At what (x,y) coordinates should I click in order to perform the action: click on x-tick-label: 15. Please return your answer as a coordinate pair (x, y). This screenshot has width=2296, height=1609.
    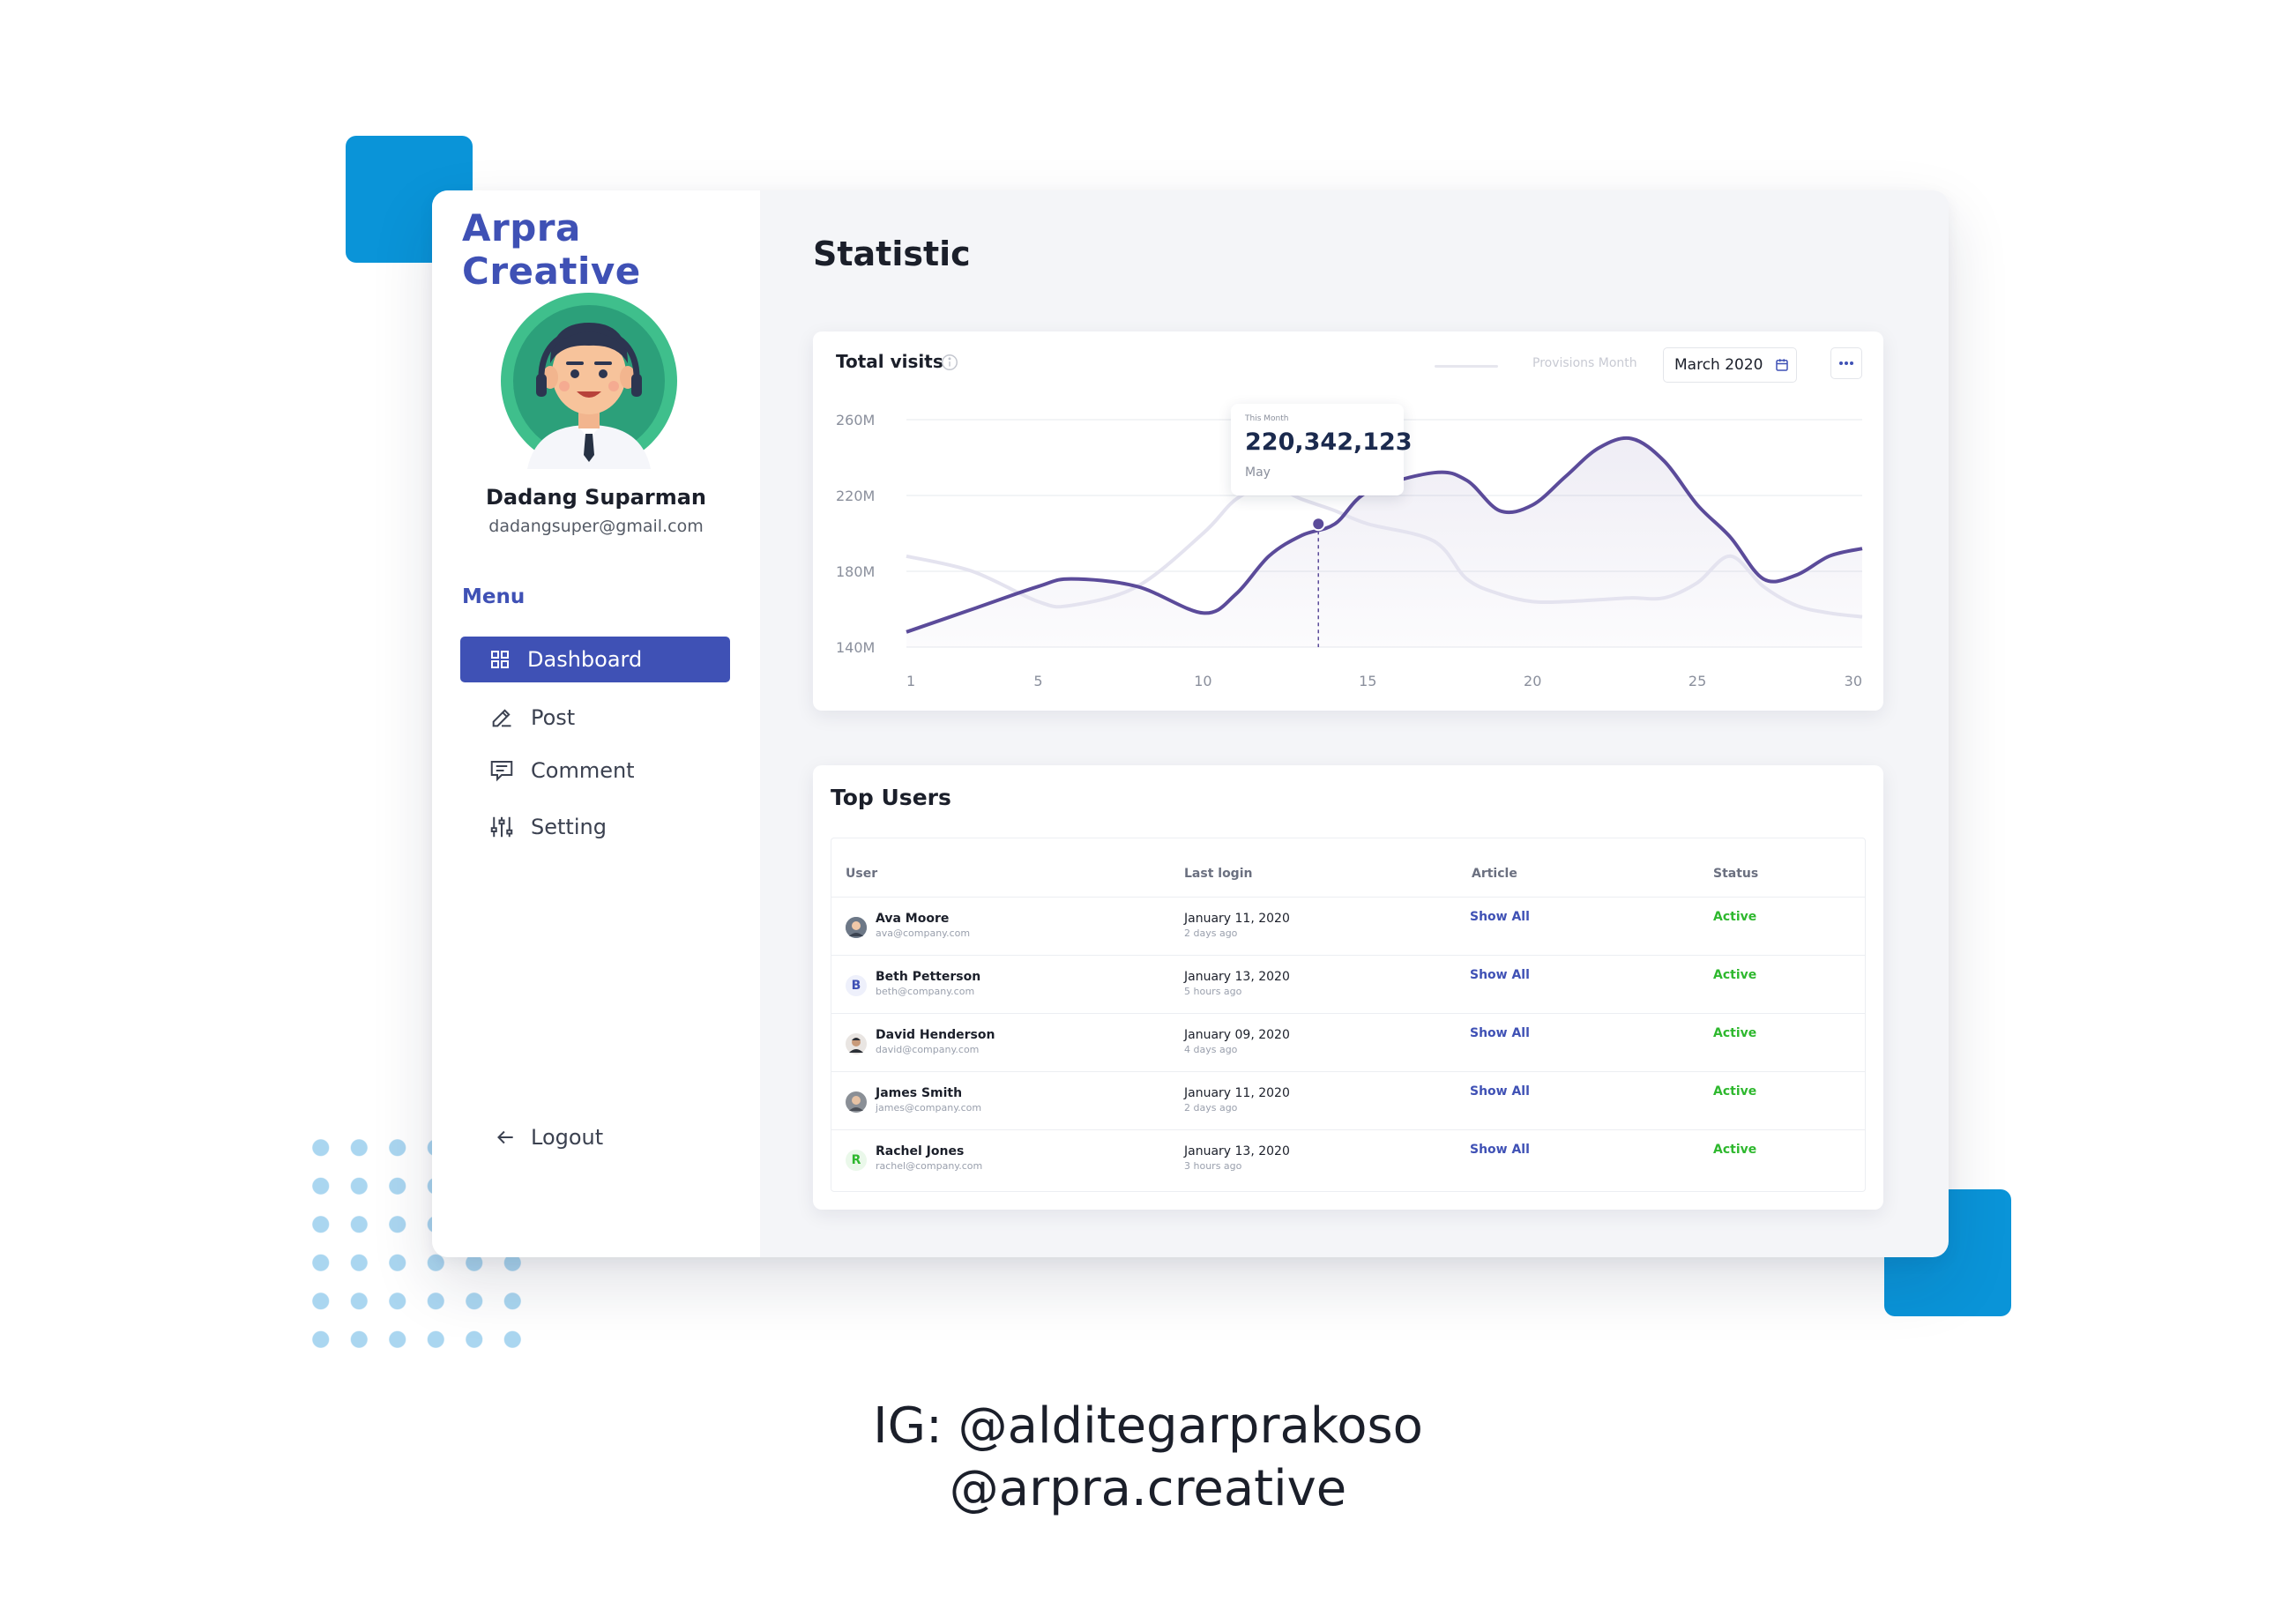
    Looking at the image, I should click on (1367, 681).